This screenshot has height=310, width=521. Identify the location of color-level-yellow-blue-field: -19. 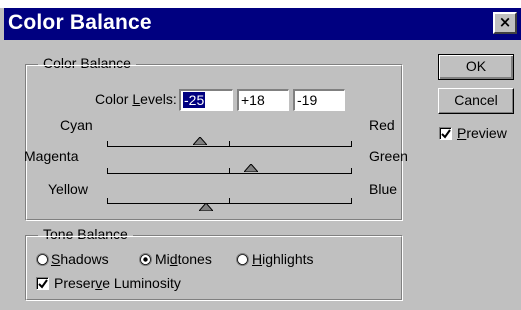
(319, 100).